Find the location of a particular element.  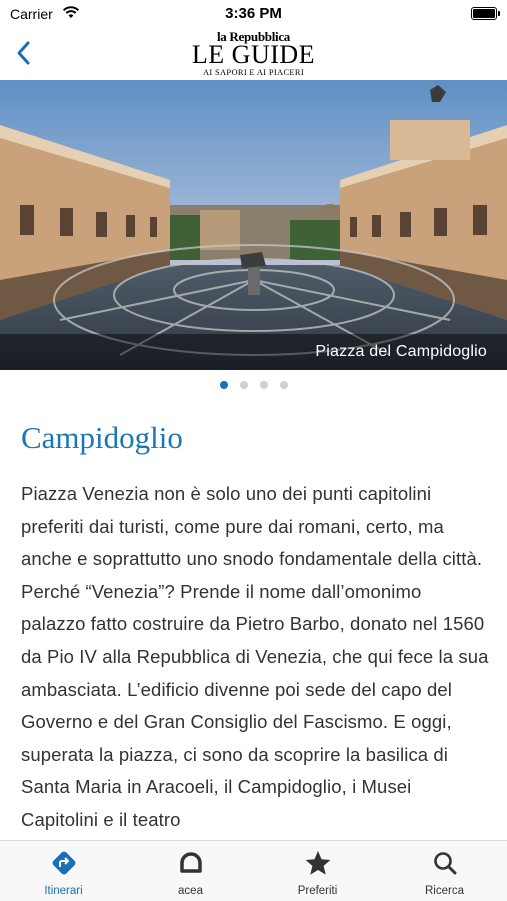

tab-ricerca: Ricerca is located at coordinates (444, 871).